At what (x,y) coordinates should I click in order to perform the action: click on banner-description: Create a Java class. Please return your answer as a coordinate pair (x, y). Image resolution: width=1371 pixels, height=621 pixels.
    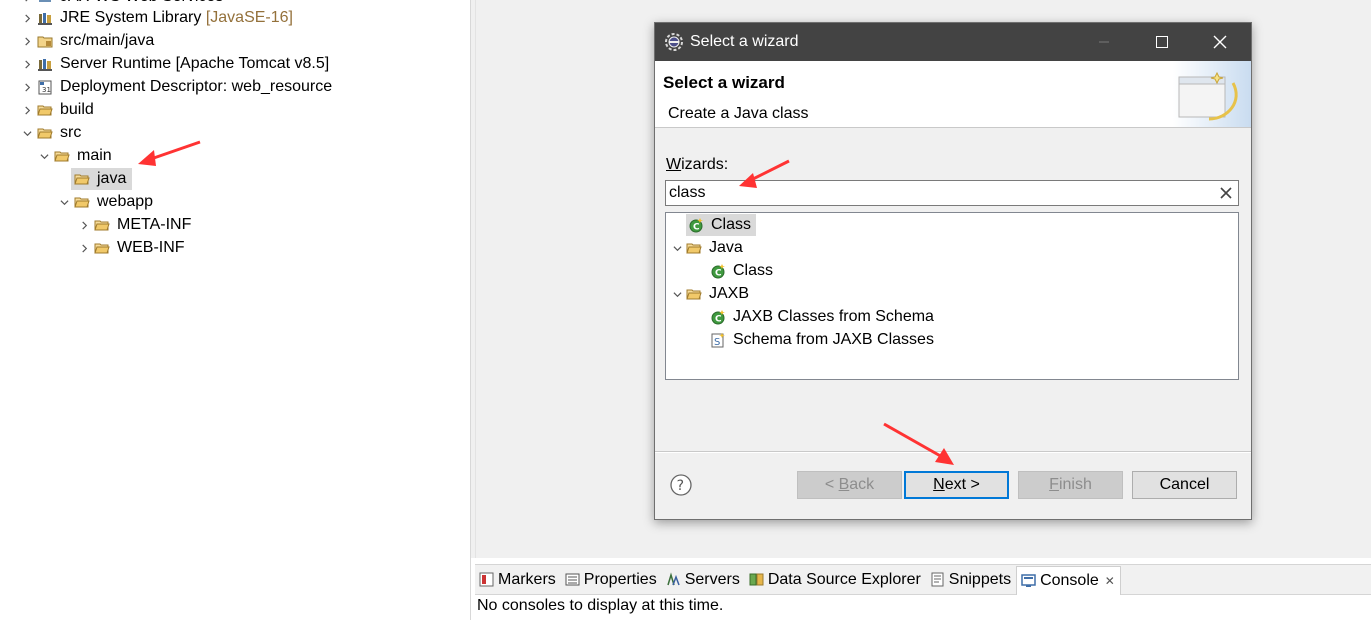
    Looking at the image, I should click on (738, 113).